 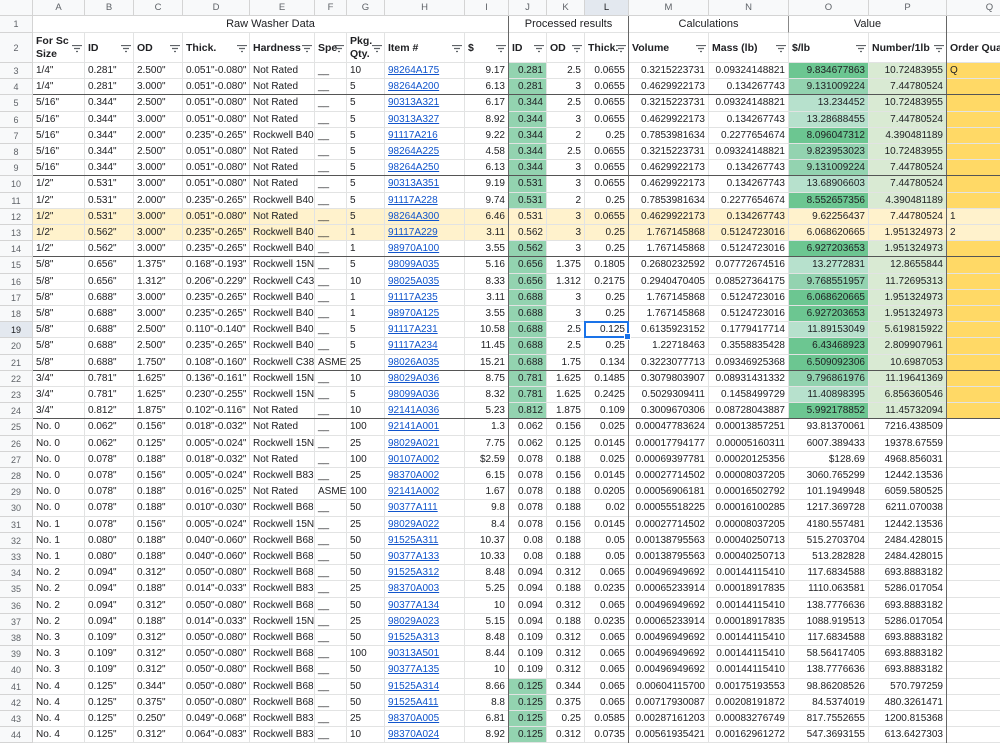 I want to click on row-number: 36, so click(x=16, y=605).